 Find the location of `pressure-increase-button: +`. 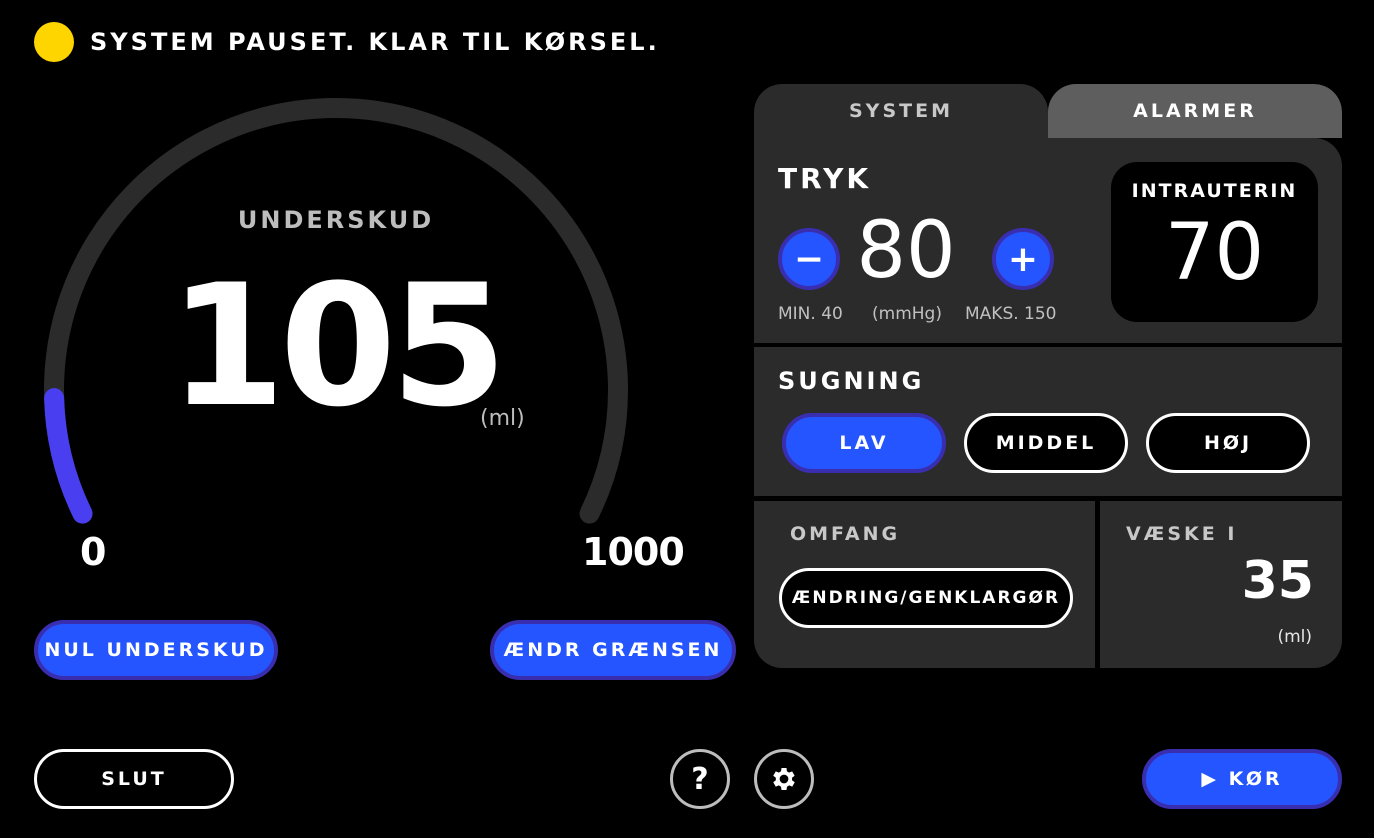

pressure-increase-button: + is located at coordinates (1023, 259).